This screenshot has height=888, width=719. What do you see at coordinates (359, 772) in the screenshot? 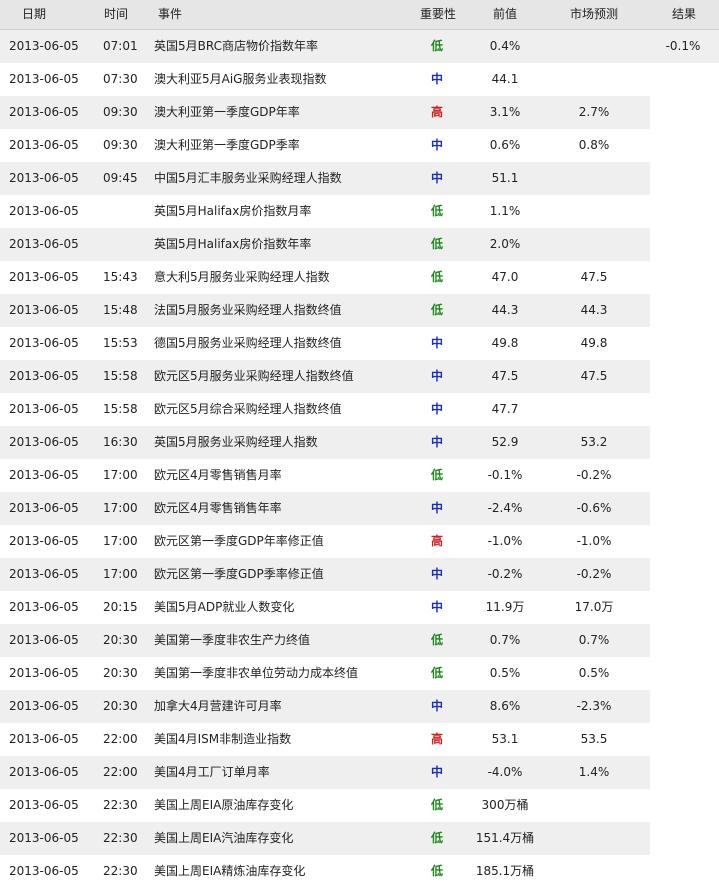
I see `table-row: 2013-06-05 22:00 美国4月工厂订单月率 中 -4.0% 1.4%` at bounding box center [359, 772].